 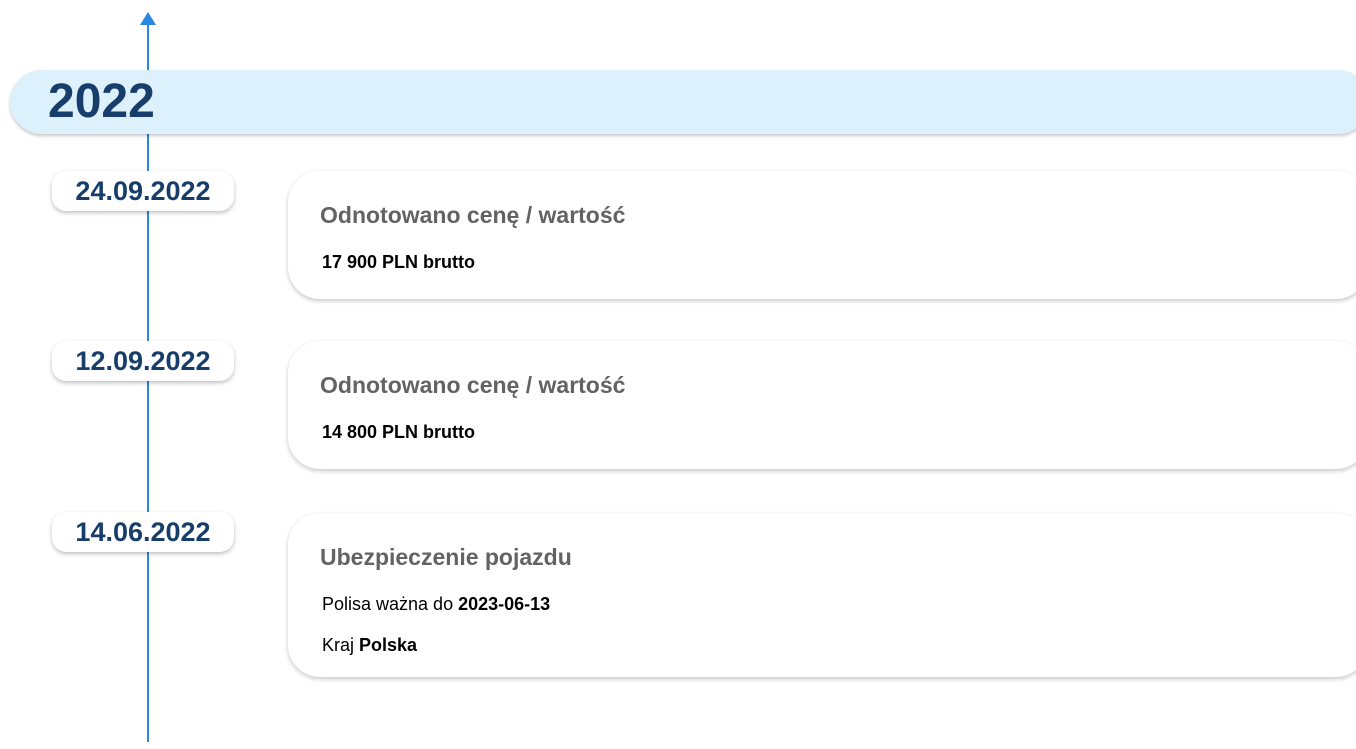 I want to click on country-label: Kraj, so click(x=341, y=645).